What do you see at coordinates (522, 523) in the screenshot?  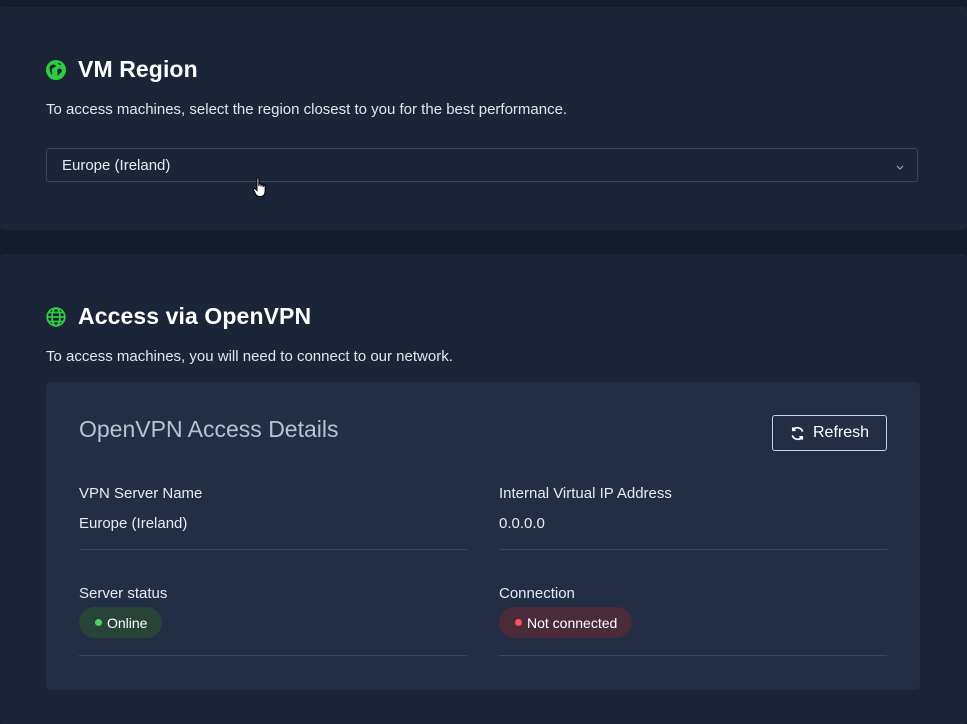 I see `internal-ip-value: 0.0.0.0` at bounding box center [522, 523].